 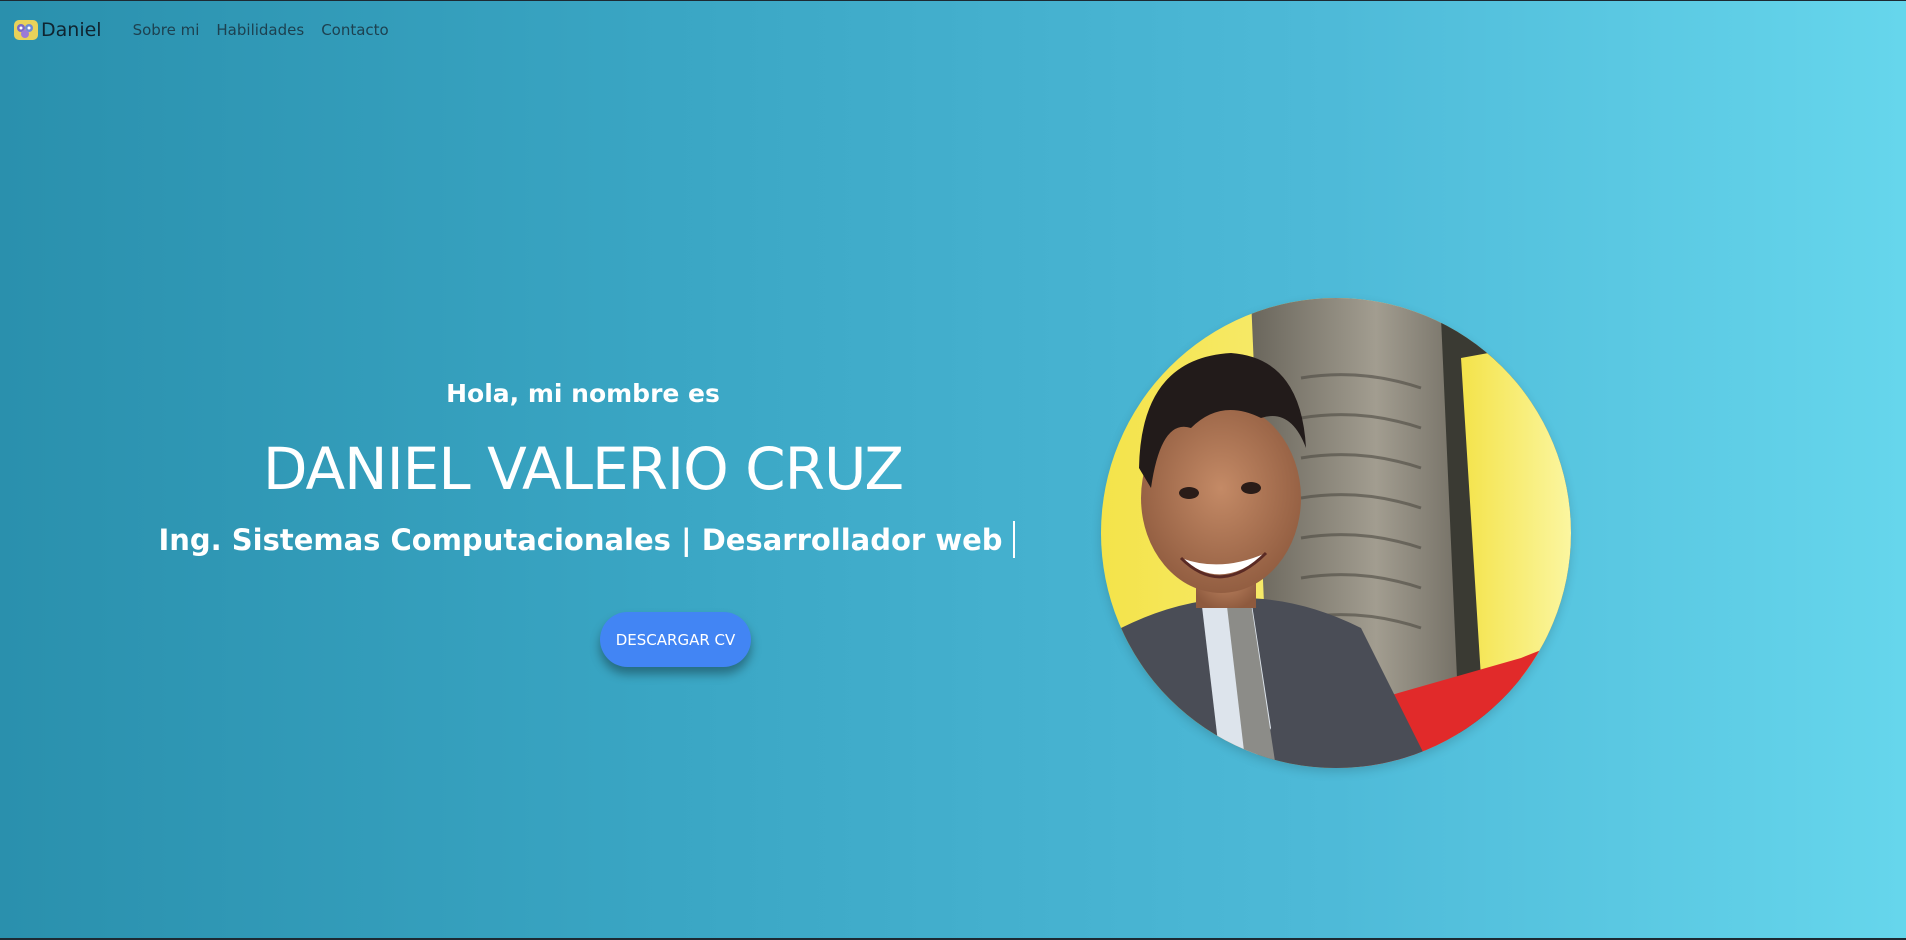 I want to click on brand-link: Daniel, so click(x=57, y=30).